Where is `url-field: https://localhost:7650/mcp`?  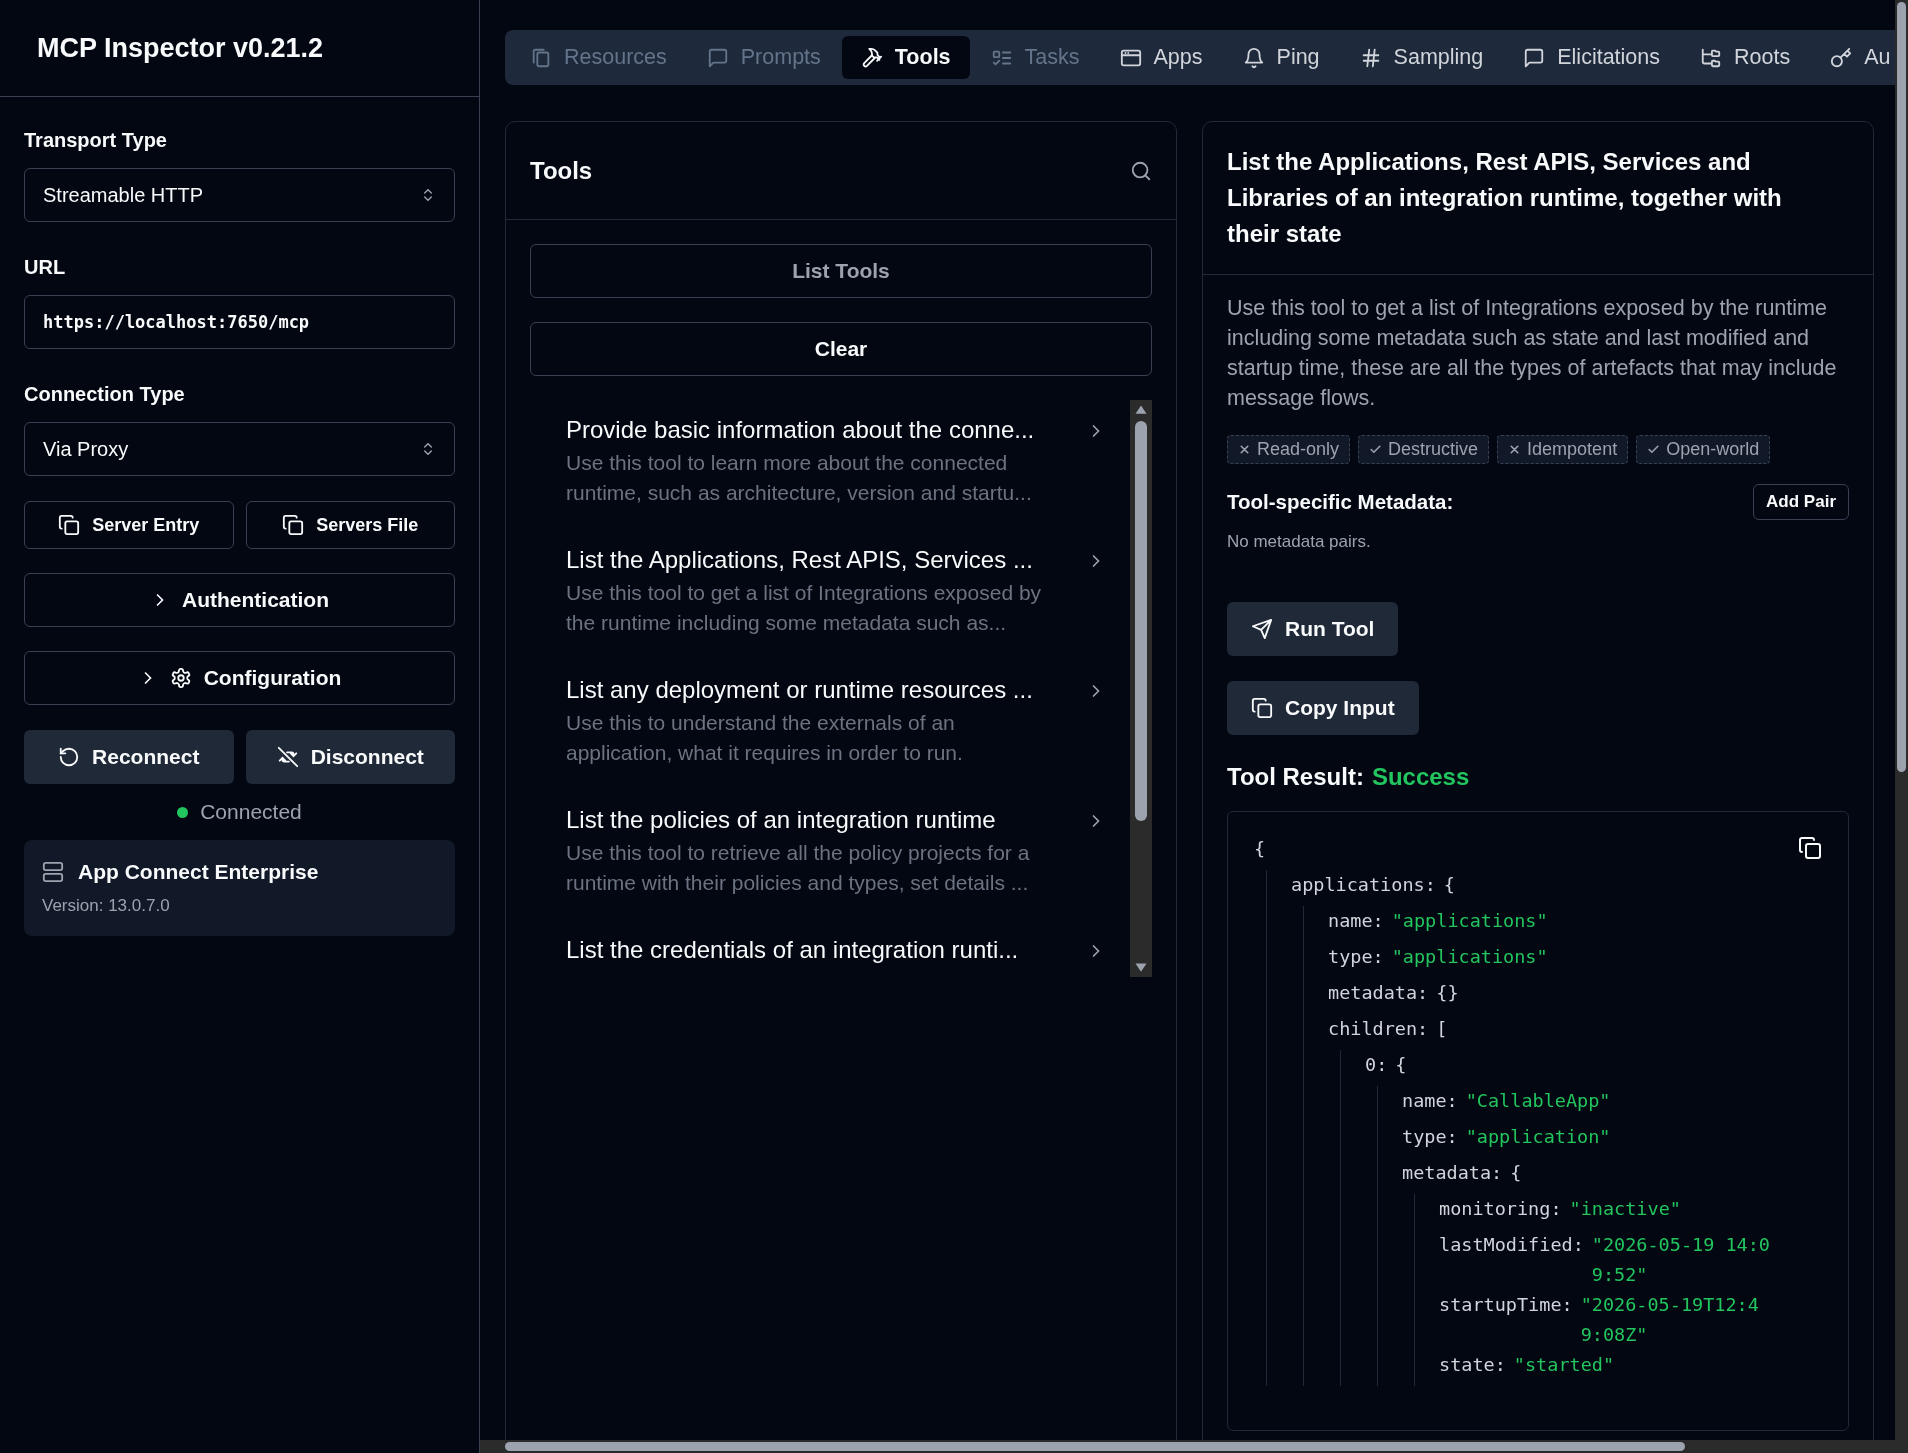
url-field: https://localhost:7650/mcp is located at coordinates (239, 322).